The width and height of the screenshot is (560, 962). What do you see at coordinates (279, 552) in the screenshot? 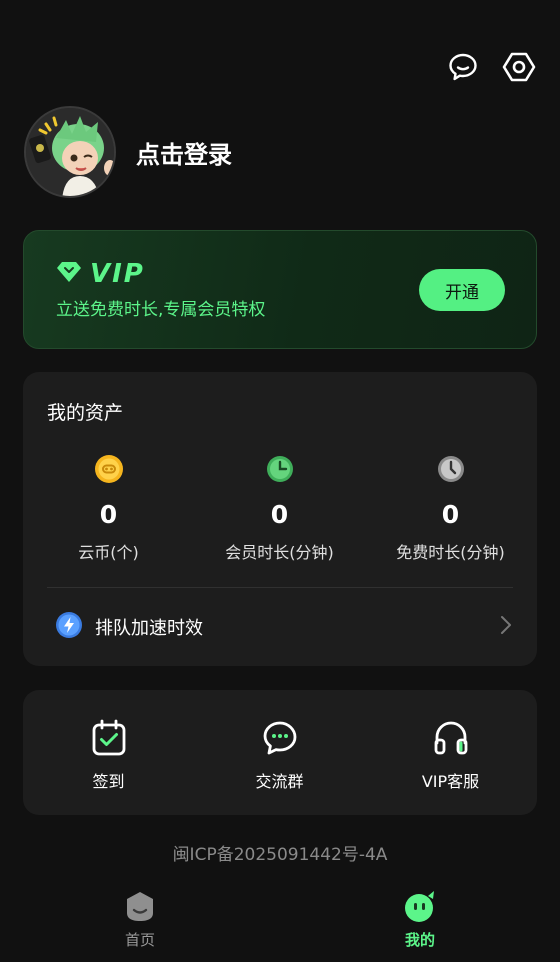
I see `member-time-label: 会员时长(分钟)` at bounding box center [279, 552].